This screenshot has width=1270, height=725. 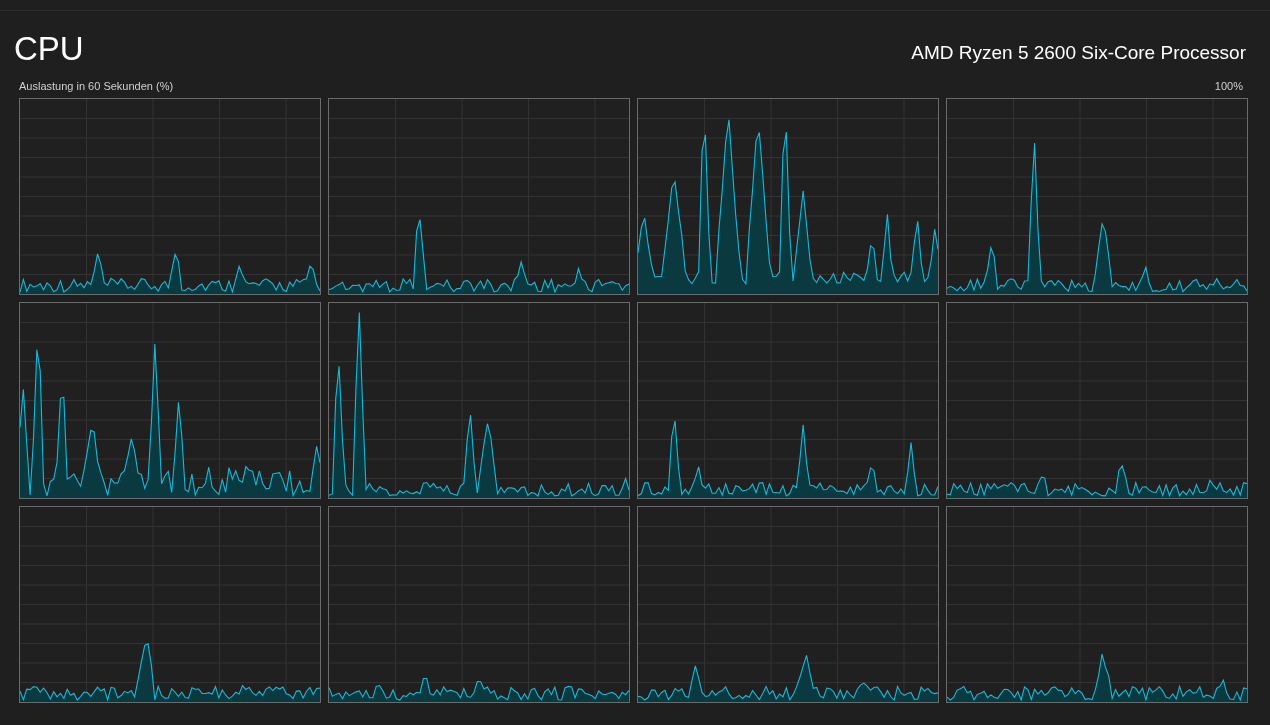 I want to click on max-label: 100%, so click(x=1228, y=86).